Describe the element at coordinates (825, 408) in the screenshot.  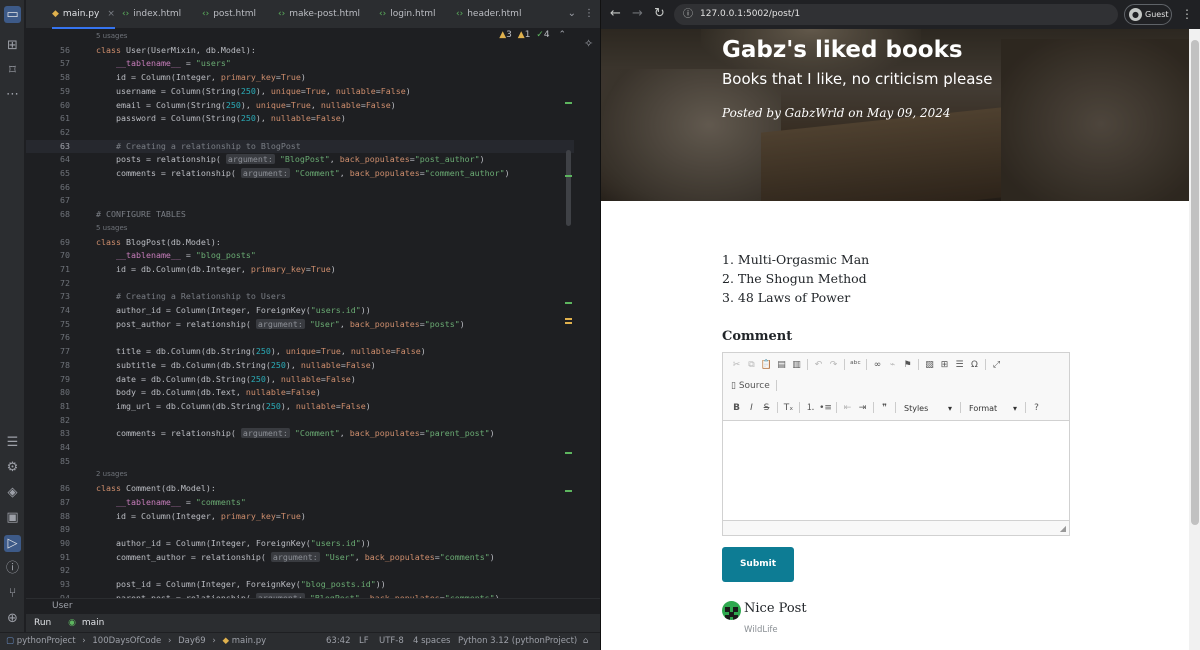
I see `bulleted-list-icon: •≡` at that location.